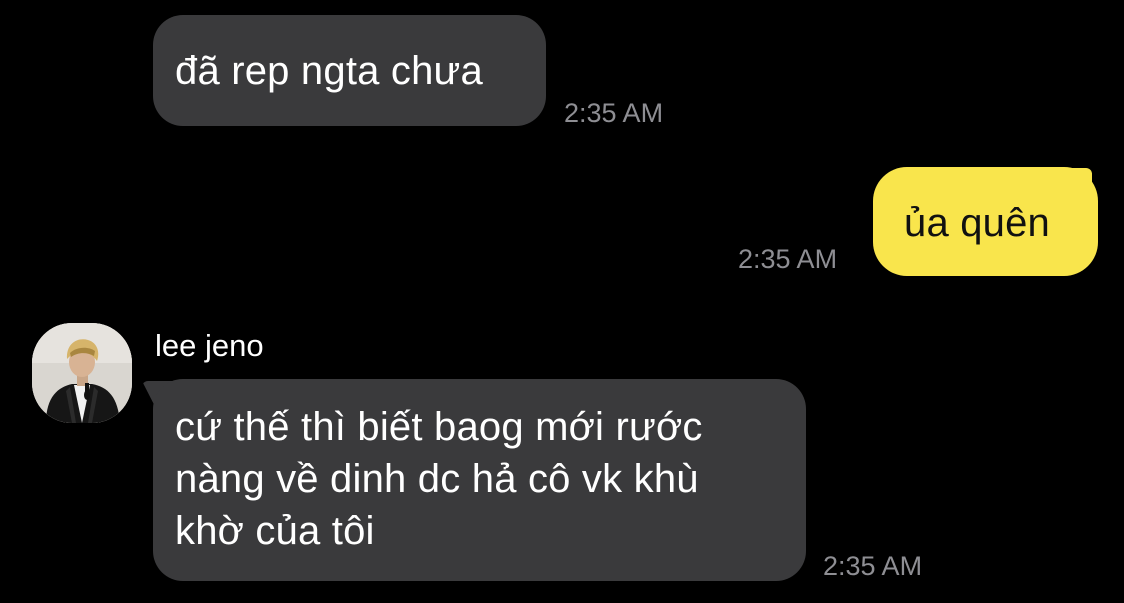  Describe the element at coordinates (329, 71) in the screenshot. I see `message-text: đã rep ngta chưa` at that location.